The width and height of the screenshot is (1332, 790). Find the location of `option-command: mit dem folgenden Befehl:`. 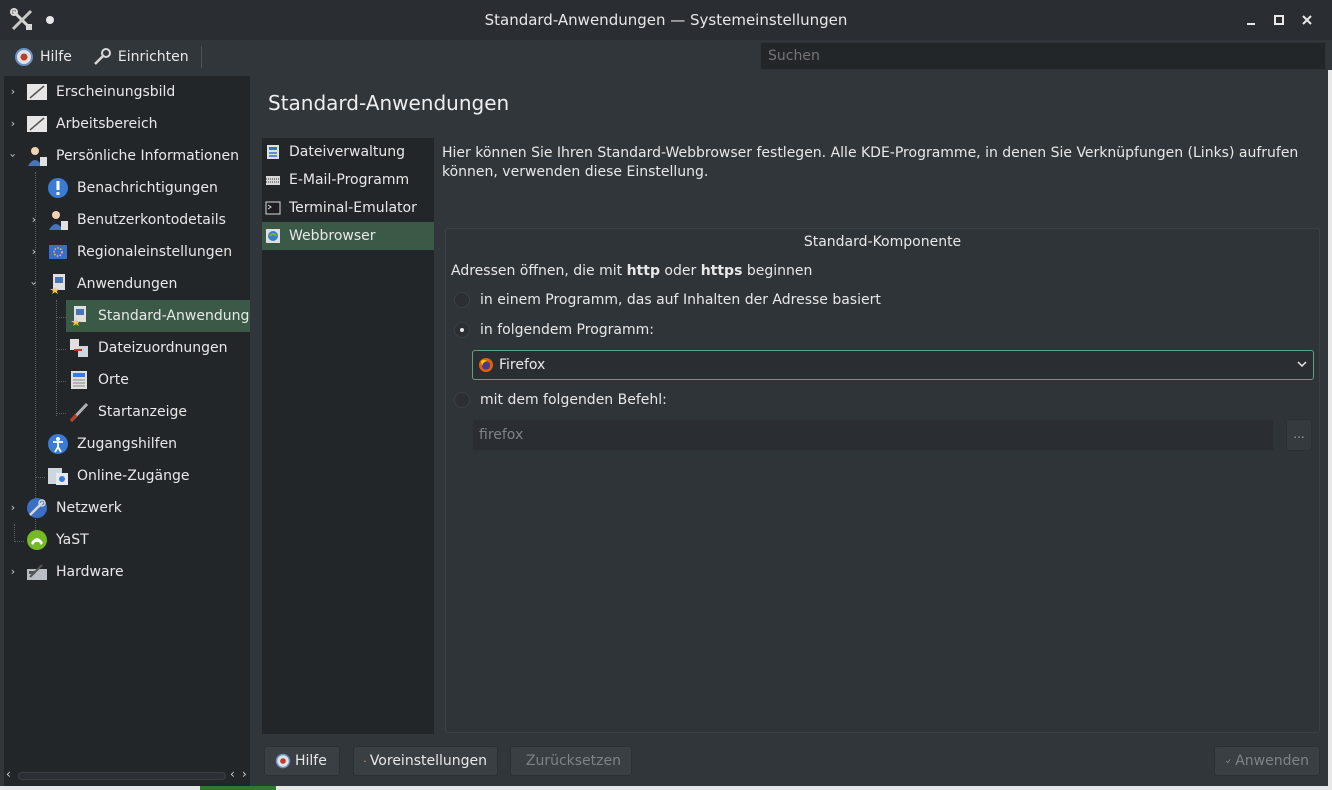

option-command: mit dem folgenden Befehl: is located at coordinates (560, 400).